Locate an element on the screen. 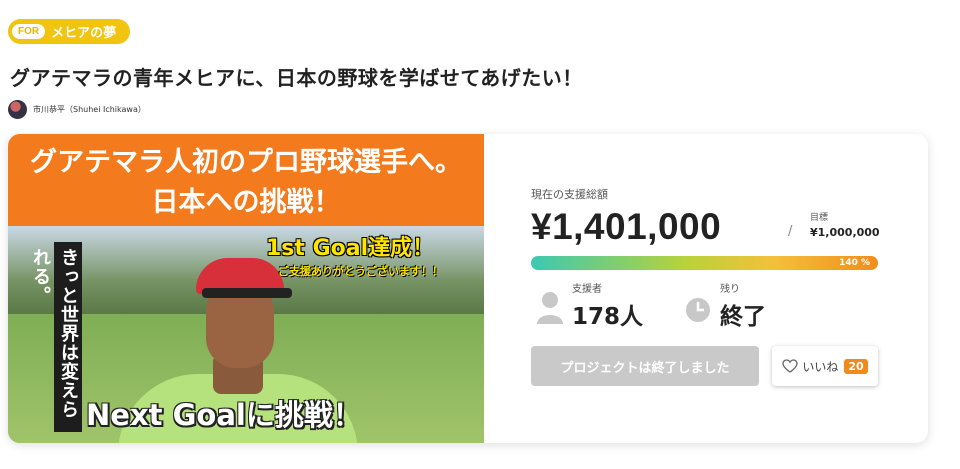  progress-percent: 140 % is located at coordinates (854, 263).